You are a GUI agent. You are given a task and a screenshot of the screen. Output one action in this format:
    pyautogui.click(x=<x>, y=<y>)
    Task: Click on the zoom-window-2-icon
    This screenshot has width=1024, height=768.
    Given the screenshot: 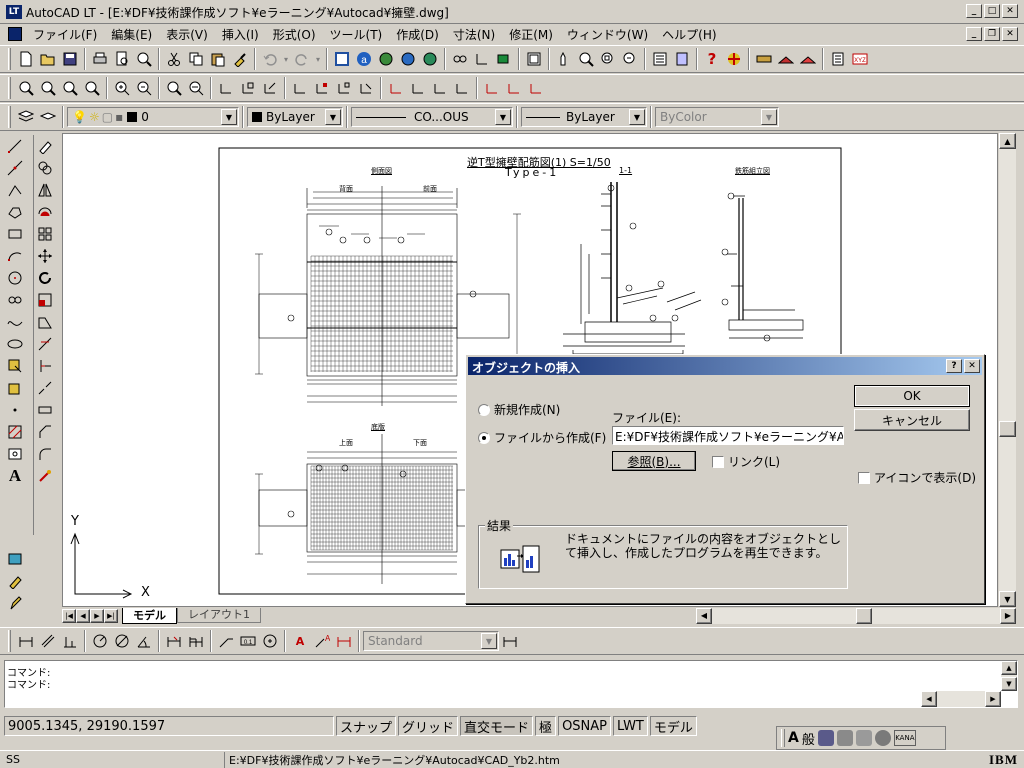 What is the action you would take?
    pyautogui.click(x=26, y=88)
    